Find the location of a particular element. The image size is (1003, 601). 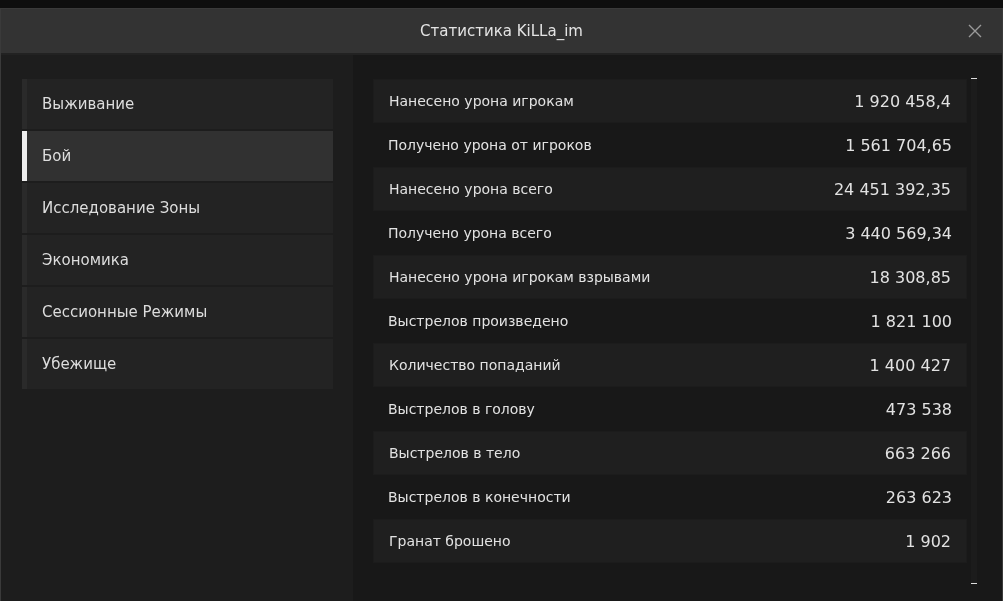

stat-value: 1 902 is located at coordinates (928, 541).